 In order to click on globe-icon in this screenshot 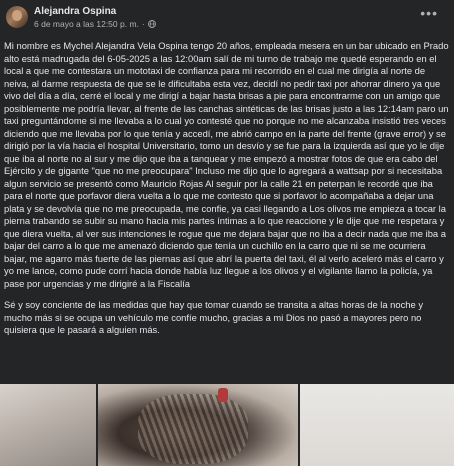, I will do `click(151, 24)`.